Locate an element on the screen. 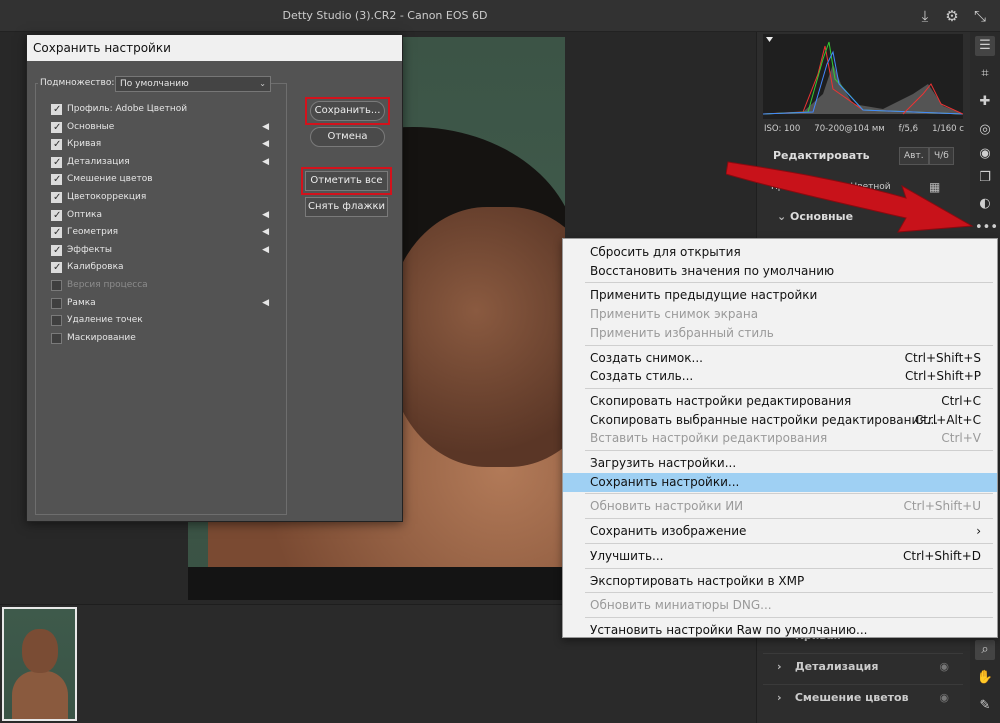  presets-icon: ❐ is located at coordinates (985, 178).